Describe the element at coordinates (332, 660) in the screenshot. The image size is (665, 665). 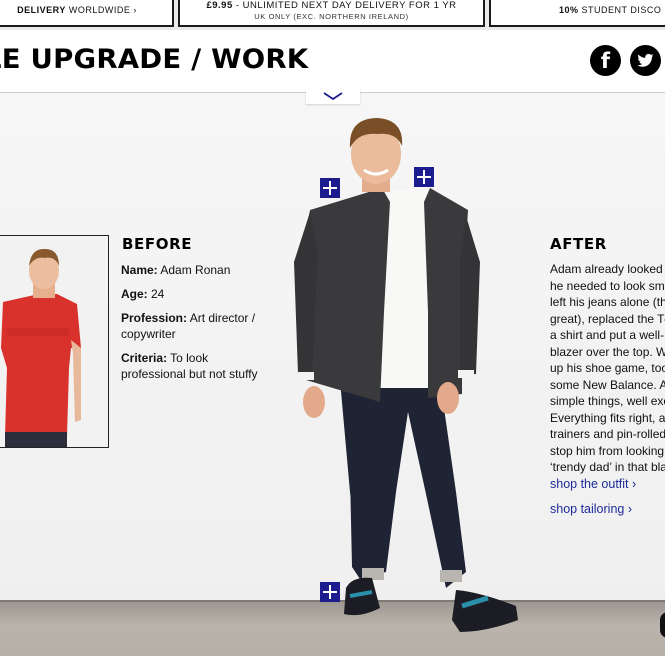
I see `bottom-band` at that location.